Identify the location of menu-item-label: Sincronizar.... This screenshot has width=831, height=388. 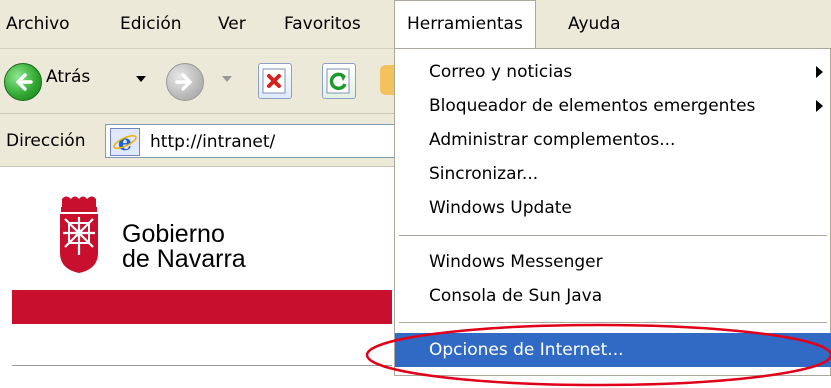
(484, 174).